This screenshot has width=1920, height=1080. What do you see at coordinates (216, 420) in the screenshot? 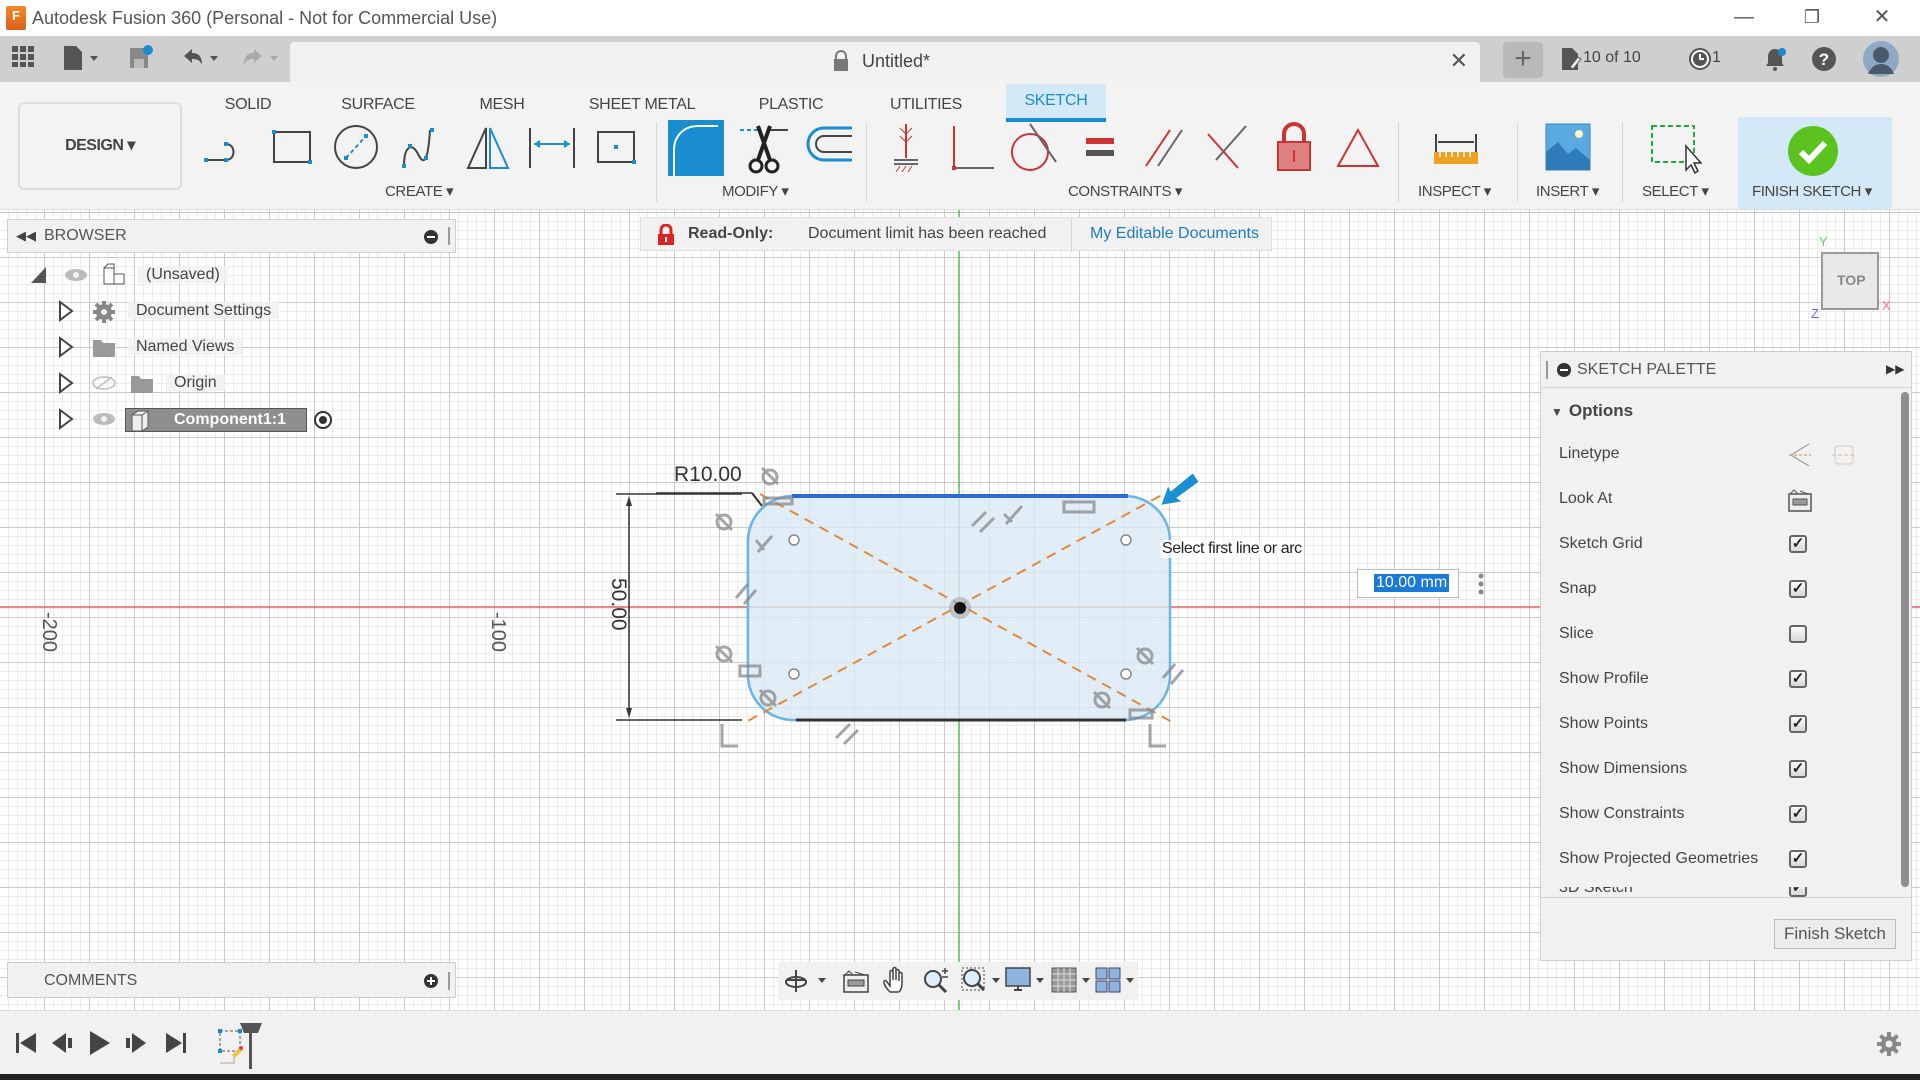
I see `tree-item-component: Component1:1` at bounding box center [216, 420].